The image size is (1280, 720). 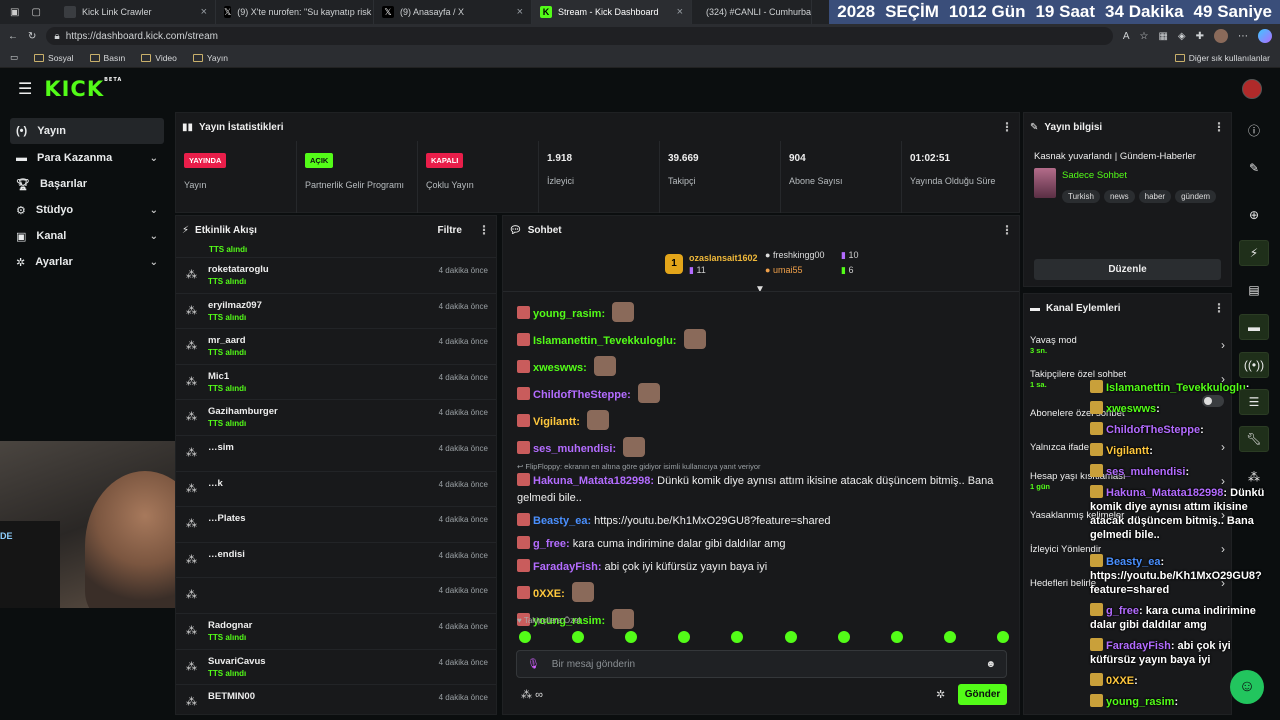 I want to click on channel-action-item: Yavaş mod 3 sn. ›, so click(x=1127, y=345).